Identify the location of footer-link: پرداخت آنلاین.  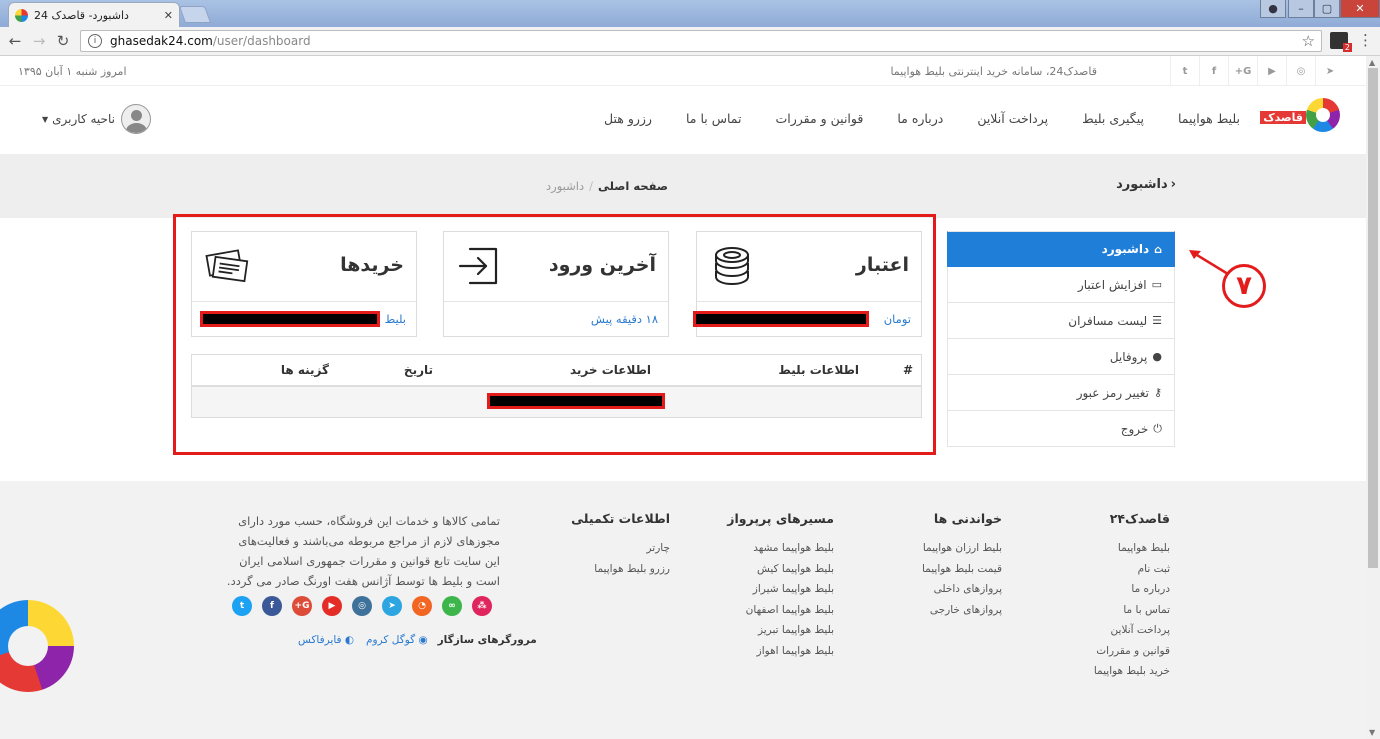
(1132, 630).